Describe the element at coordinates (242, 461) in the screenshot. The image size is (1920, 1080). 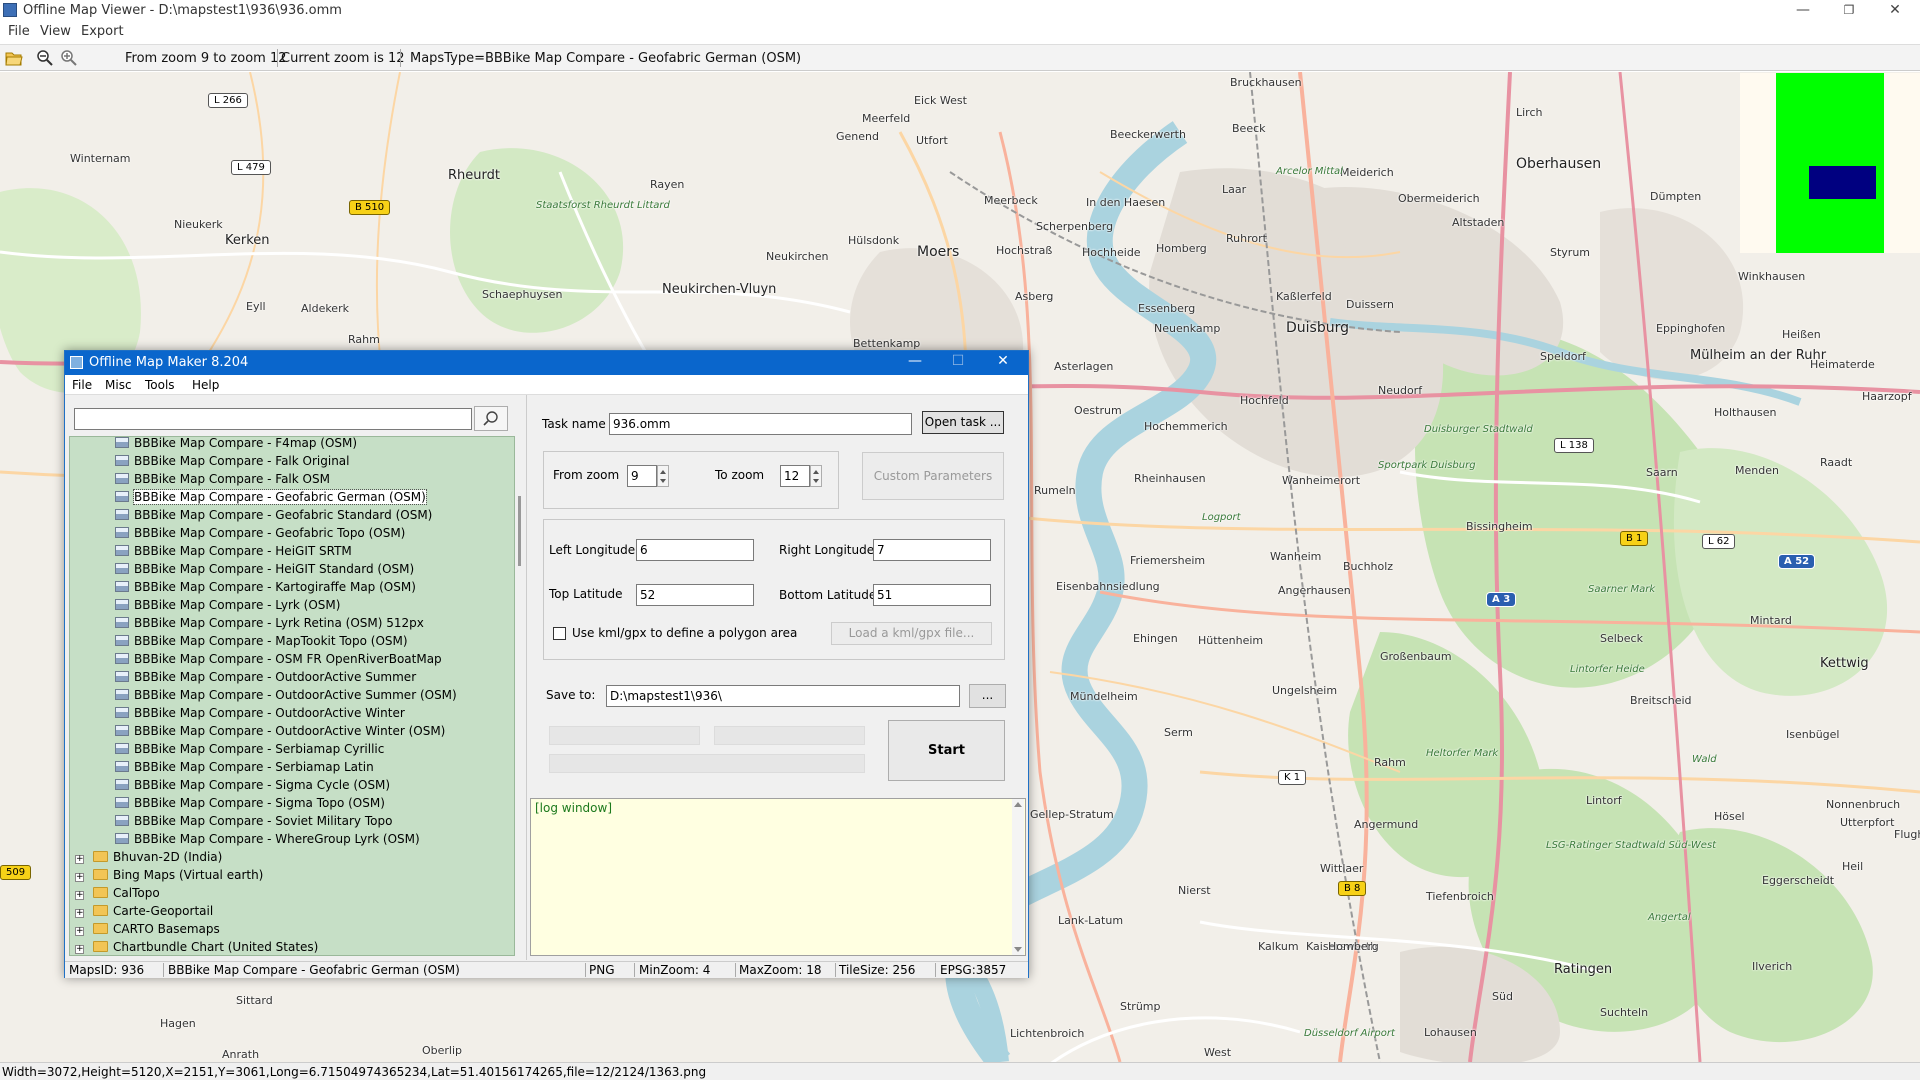
I see `tree-item-label: BBBike Map Compare - Falk Original` at that location.